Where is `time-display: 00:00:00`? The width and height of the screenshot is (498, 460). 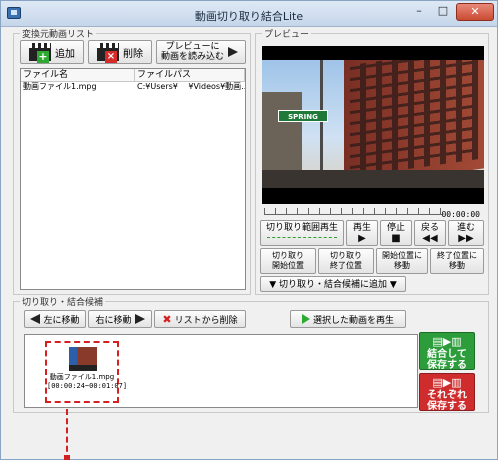
time-display: 00:00:00 is located at coordinates (460, 214).